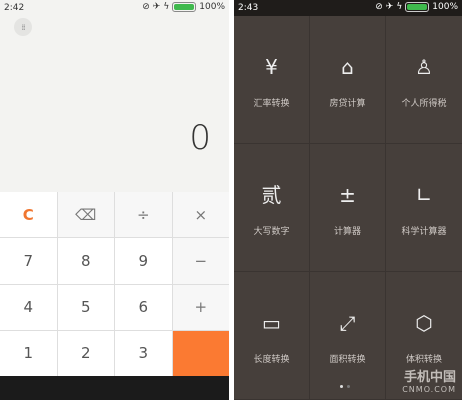 The width and height of the screenshot is (462, 400). I want to click on result-display: 0, so click(200, 138).